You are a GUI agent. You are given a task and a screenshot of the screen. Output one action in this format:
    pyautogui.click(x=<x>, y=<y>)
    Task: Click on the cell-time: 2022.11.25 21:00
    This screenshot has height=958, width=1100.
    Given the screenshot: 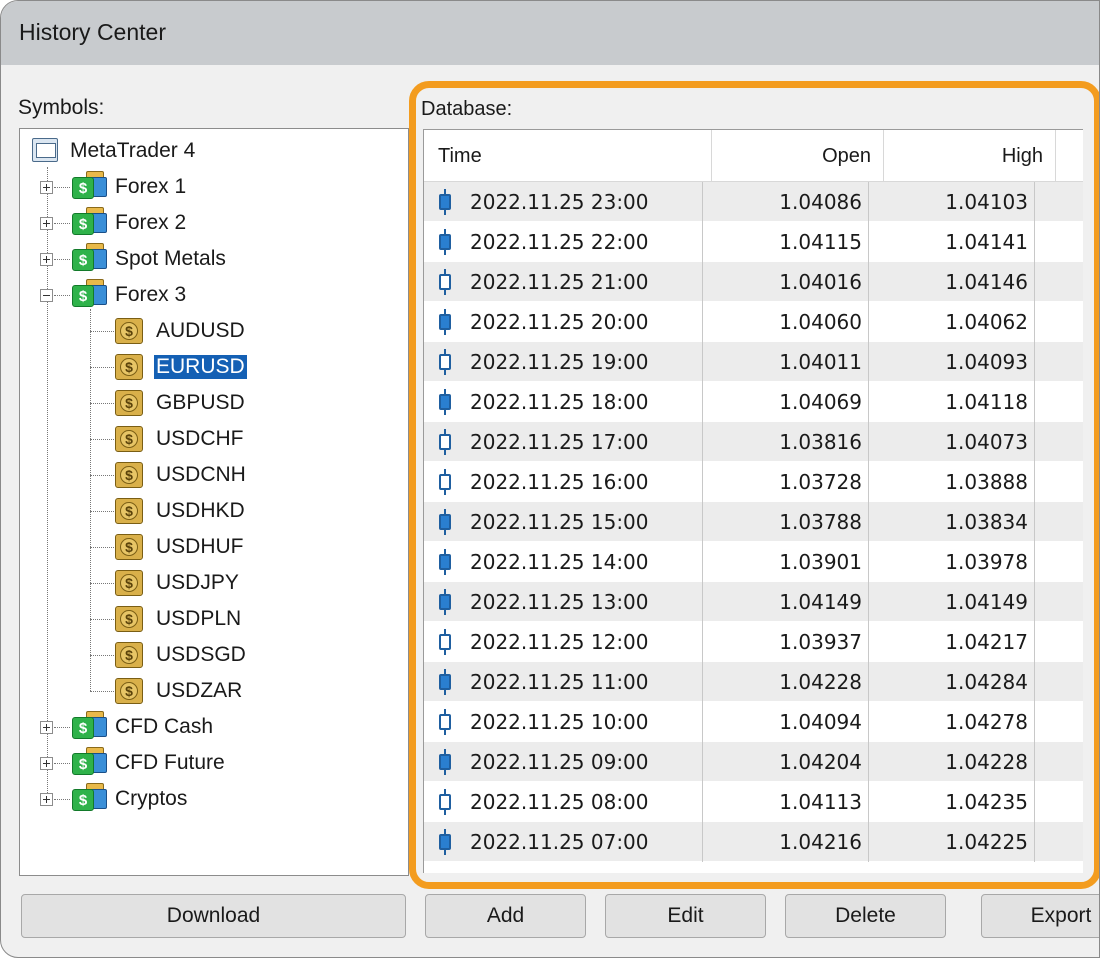 What is the action you would take?
    pyautogui.click(x=573, y=282)
    